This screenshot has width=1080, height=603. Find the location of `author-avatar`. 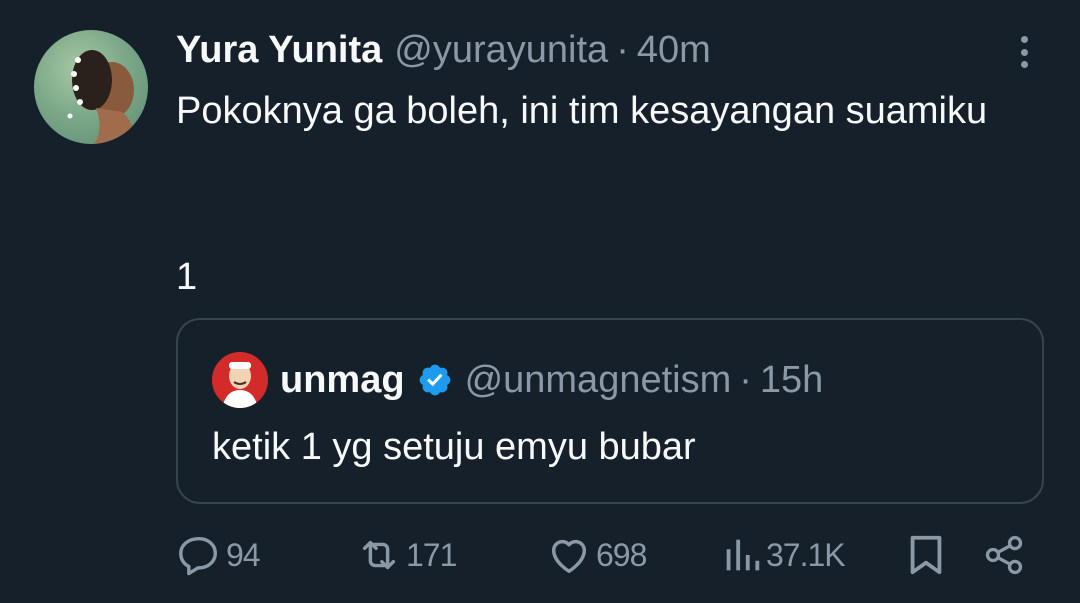

author-avatar is located at coordinates (91, 87).